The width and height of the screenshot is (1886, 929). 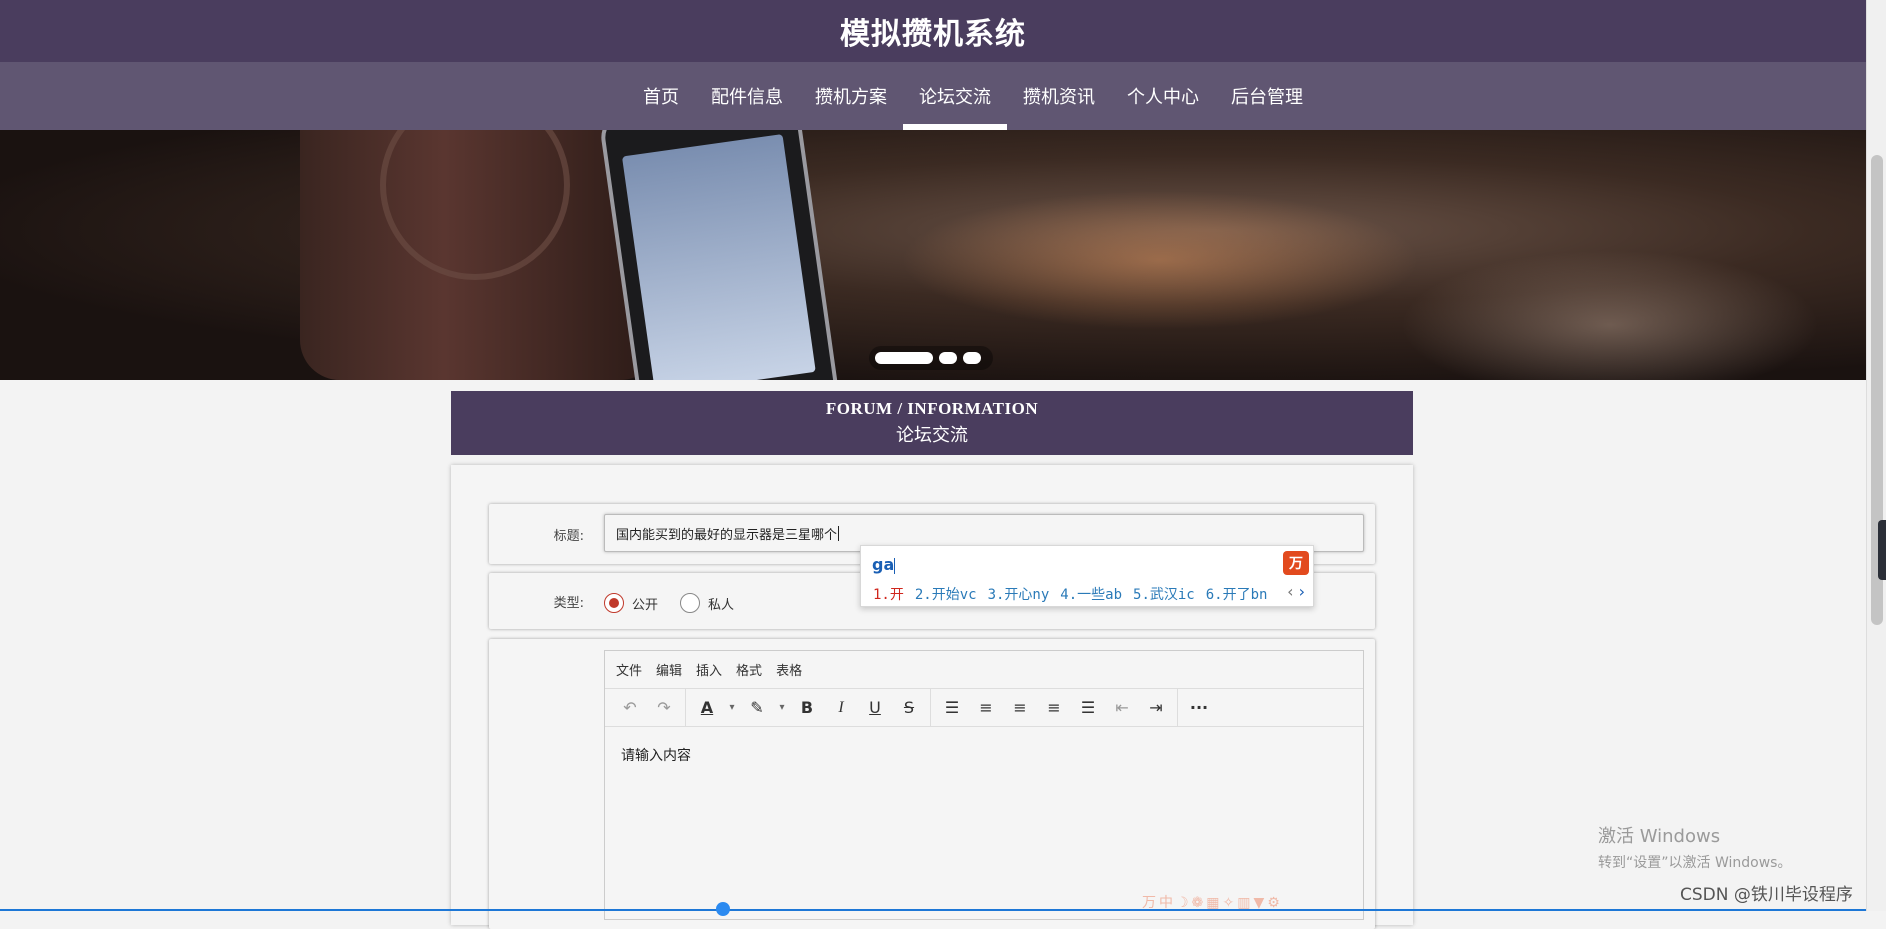 I want to click on section-header: FORUM / INFORMATION 论坛交流, so click(x=932, y=423).